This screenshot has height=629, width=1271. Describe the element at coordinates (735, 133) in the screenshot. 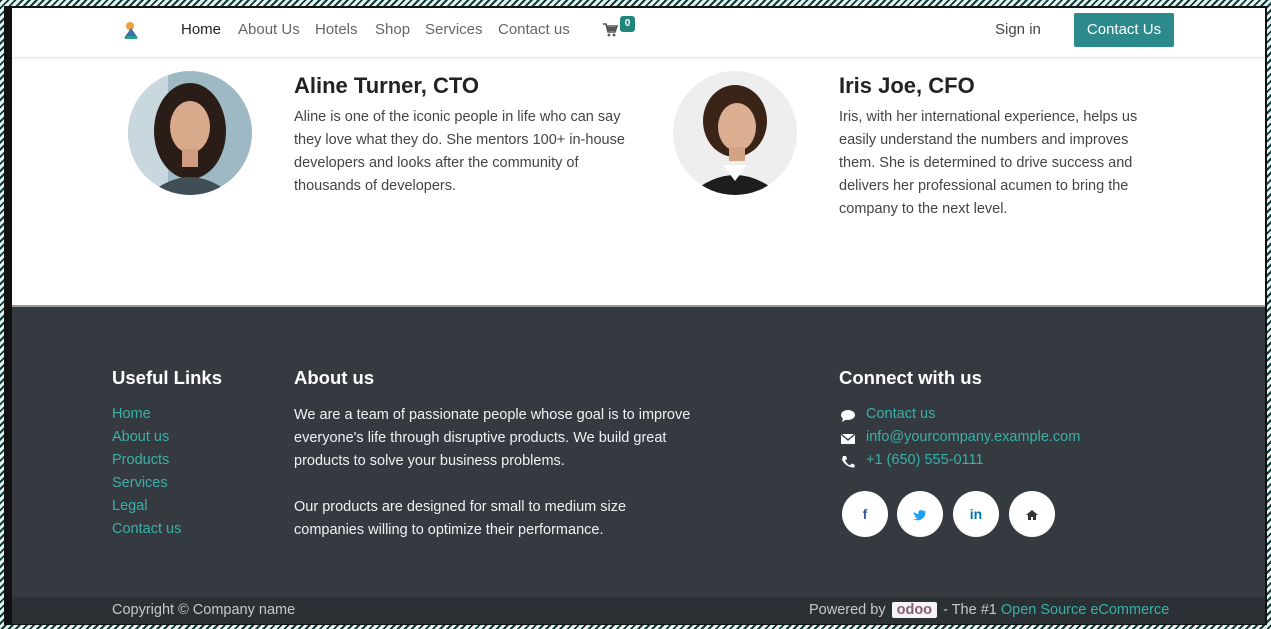

I see `avatar-iris-joe` at that location.